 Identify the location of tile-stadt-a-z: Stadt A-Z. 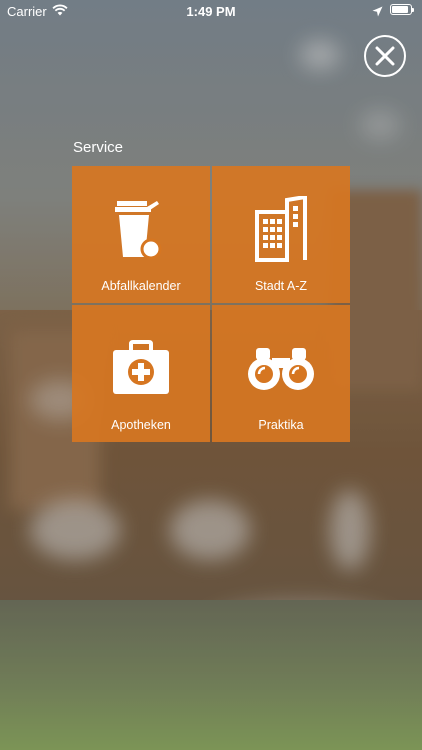
(281, 234).